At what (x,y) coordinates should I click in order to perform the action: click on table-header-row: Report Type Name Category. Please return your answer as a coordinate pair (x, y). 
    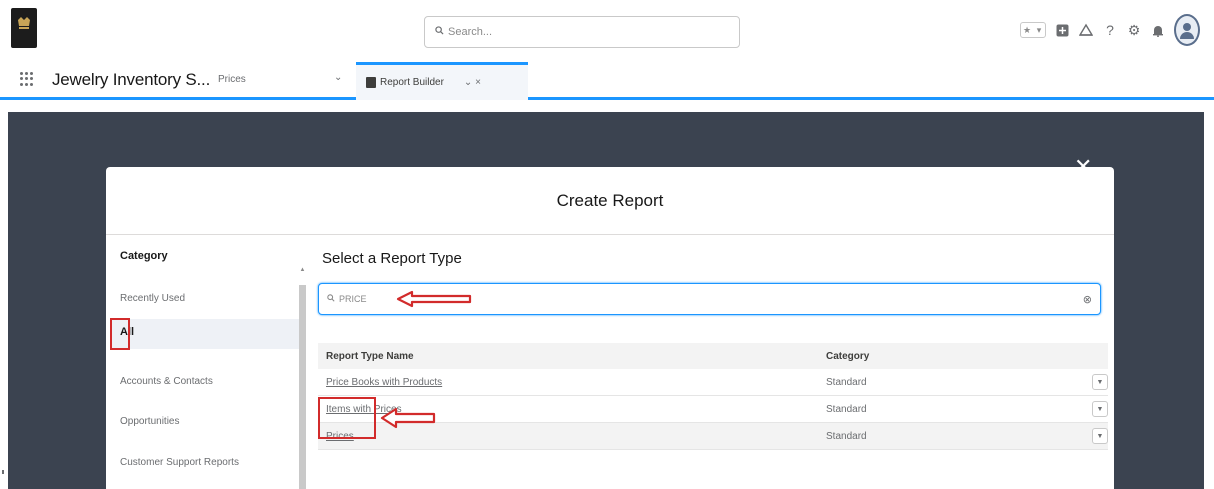
    Looking at the image, I should click on (713, 356).